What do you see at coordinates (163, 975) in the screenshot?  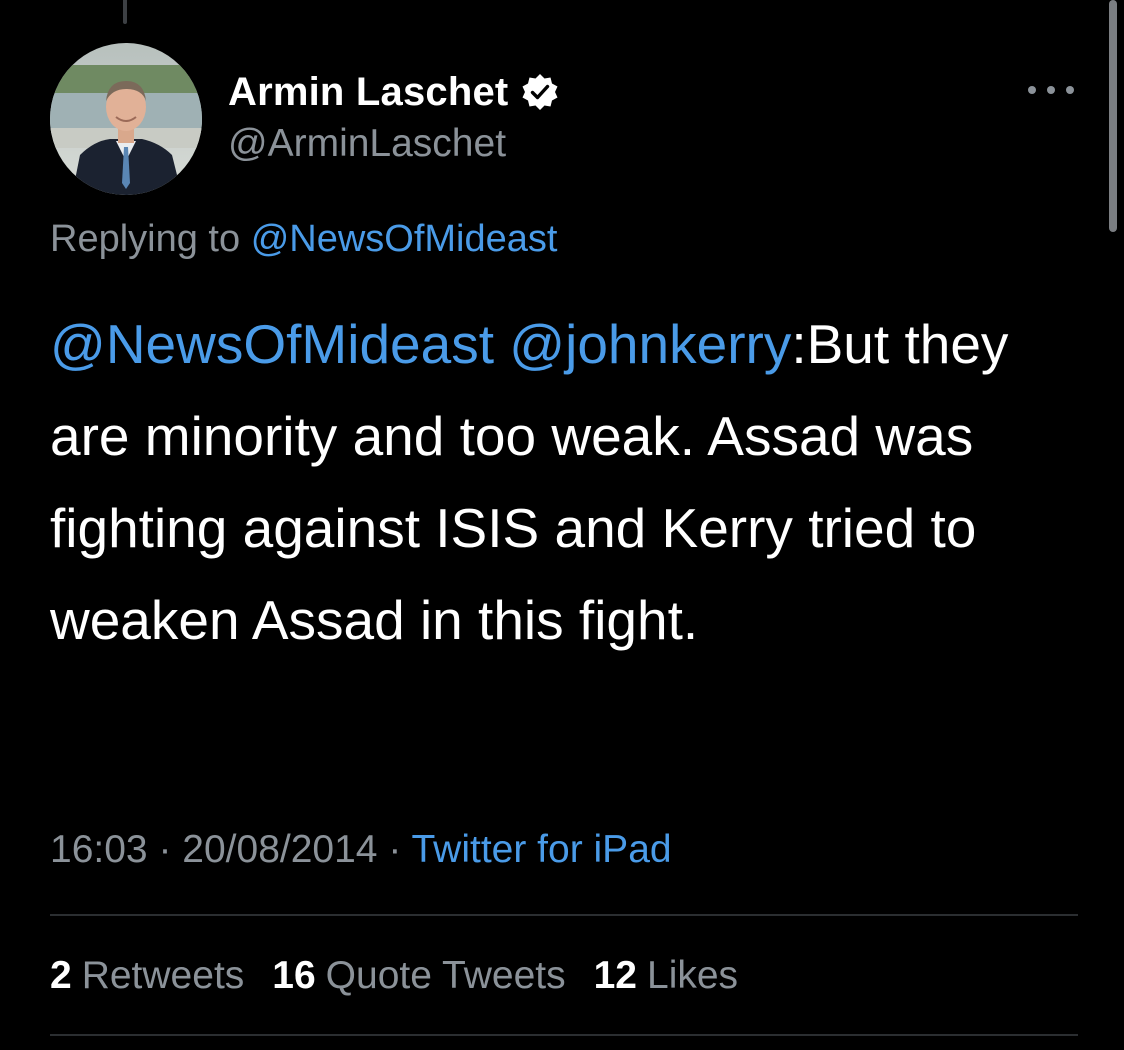 I see `retweets-label: Retweets` at bounding box center [163, 975].